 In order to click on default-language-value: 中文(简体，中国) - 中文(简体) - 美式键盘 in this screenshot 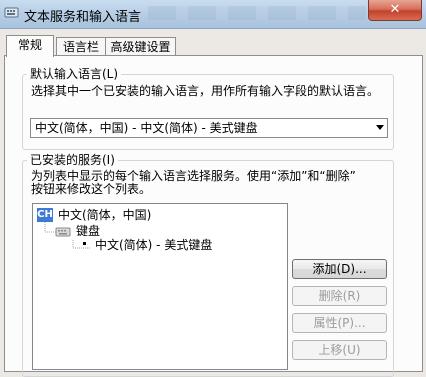, I will do `click(146, 128)`.